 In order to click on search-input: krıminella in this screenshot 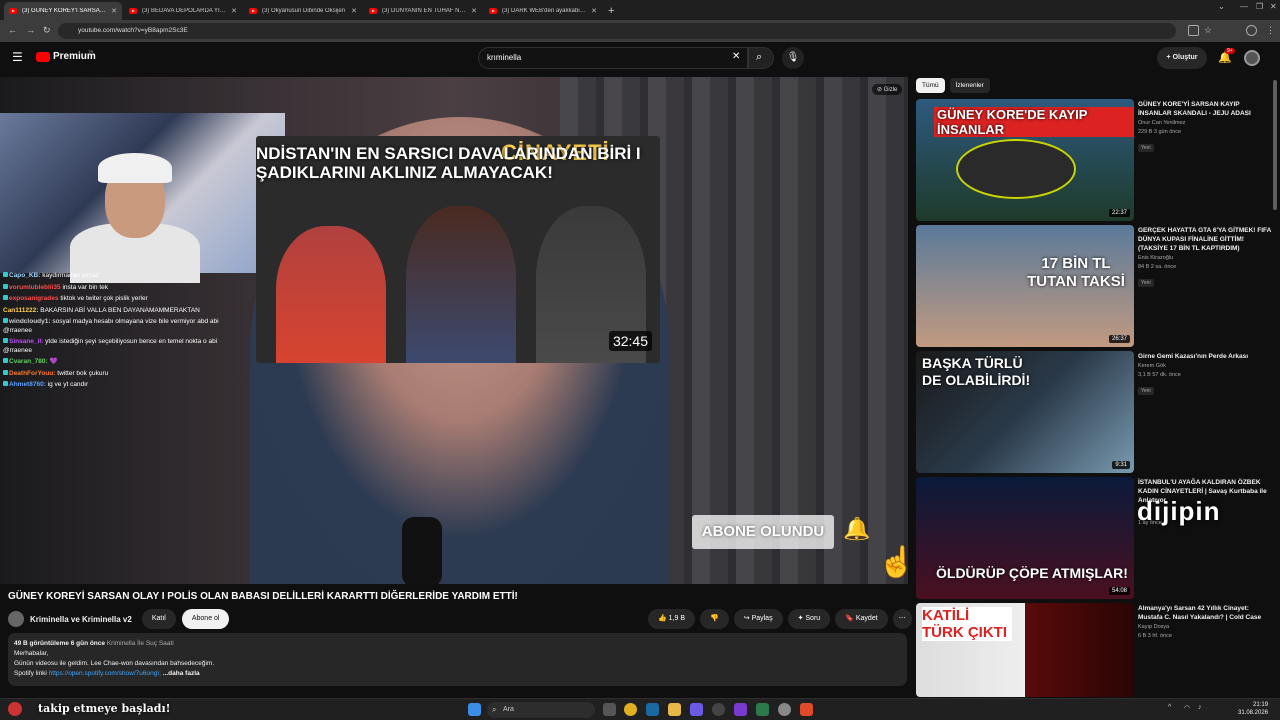, I will do `click(613, 58)`.